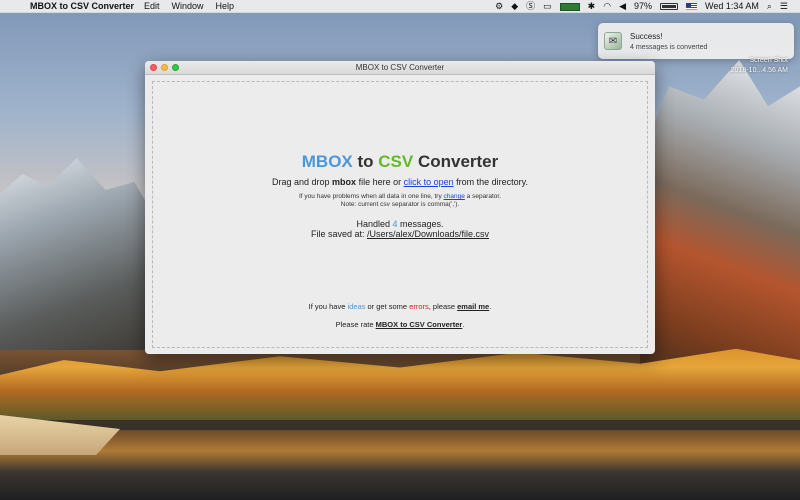 The image size is (800, 500). I want to click on errors-text: errors, so click(419, 306).